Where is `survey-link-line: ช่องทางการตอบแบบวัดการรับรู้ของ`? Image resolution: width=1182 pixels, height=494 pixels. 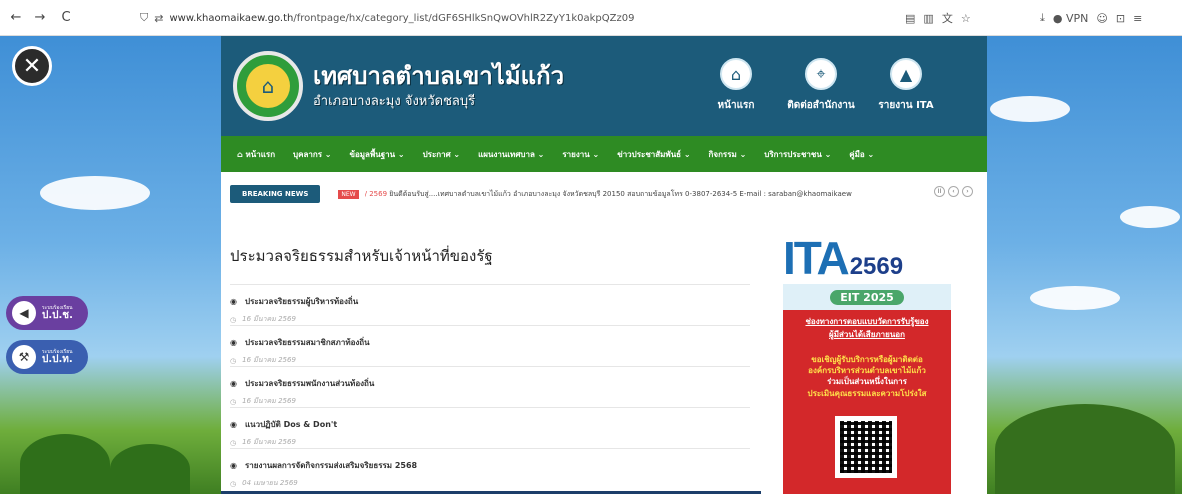
survey-link-line: ช่องทางการตอบแบบวัดการรับรู้ของ is located at coordinates (867, 321).